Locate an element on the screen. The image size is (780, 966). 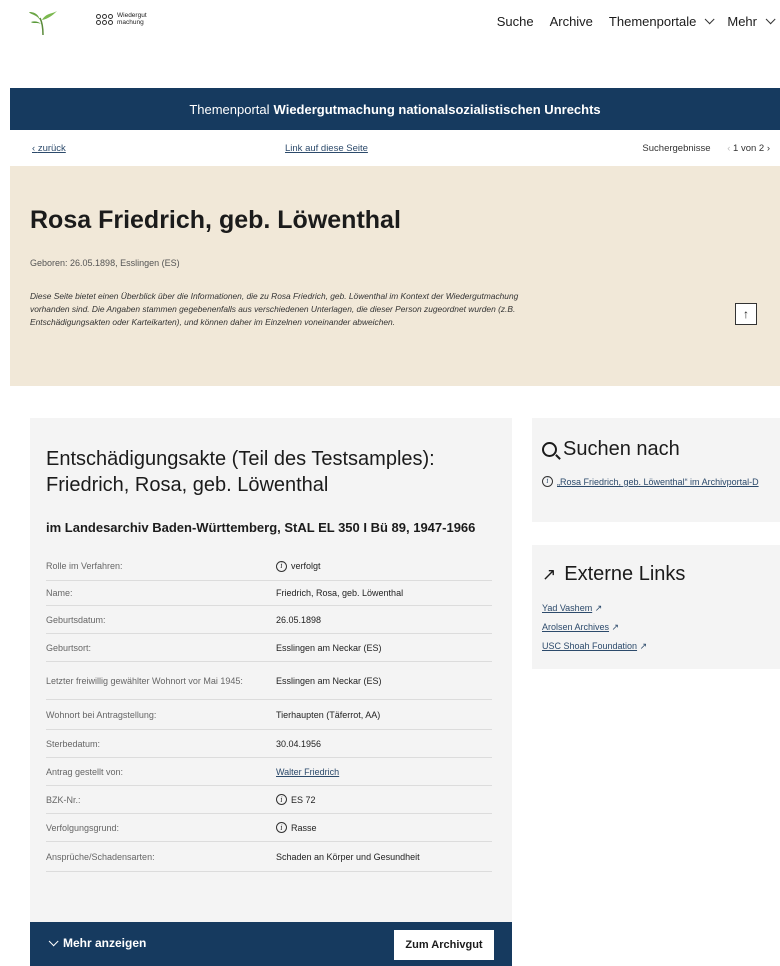
external-link-yad-vashem: Yad Vashem ↗ is located at coordinates (594, 608).